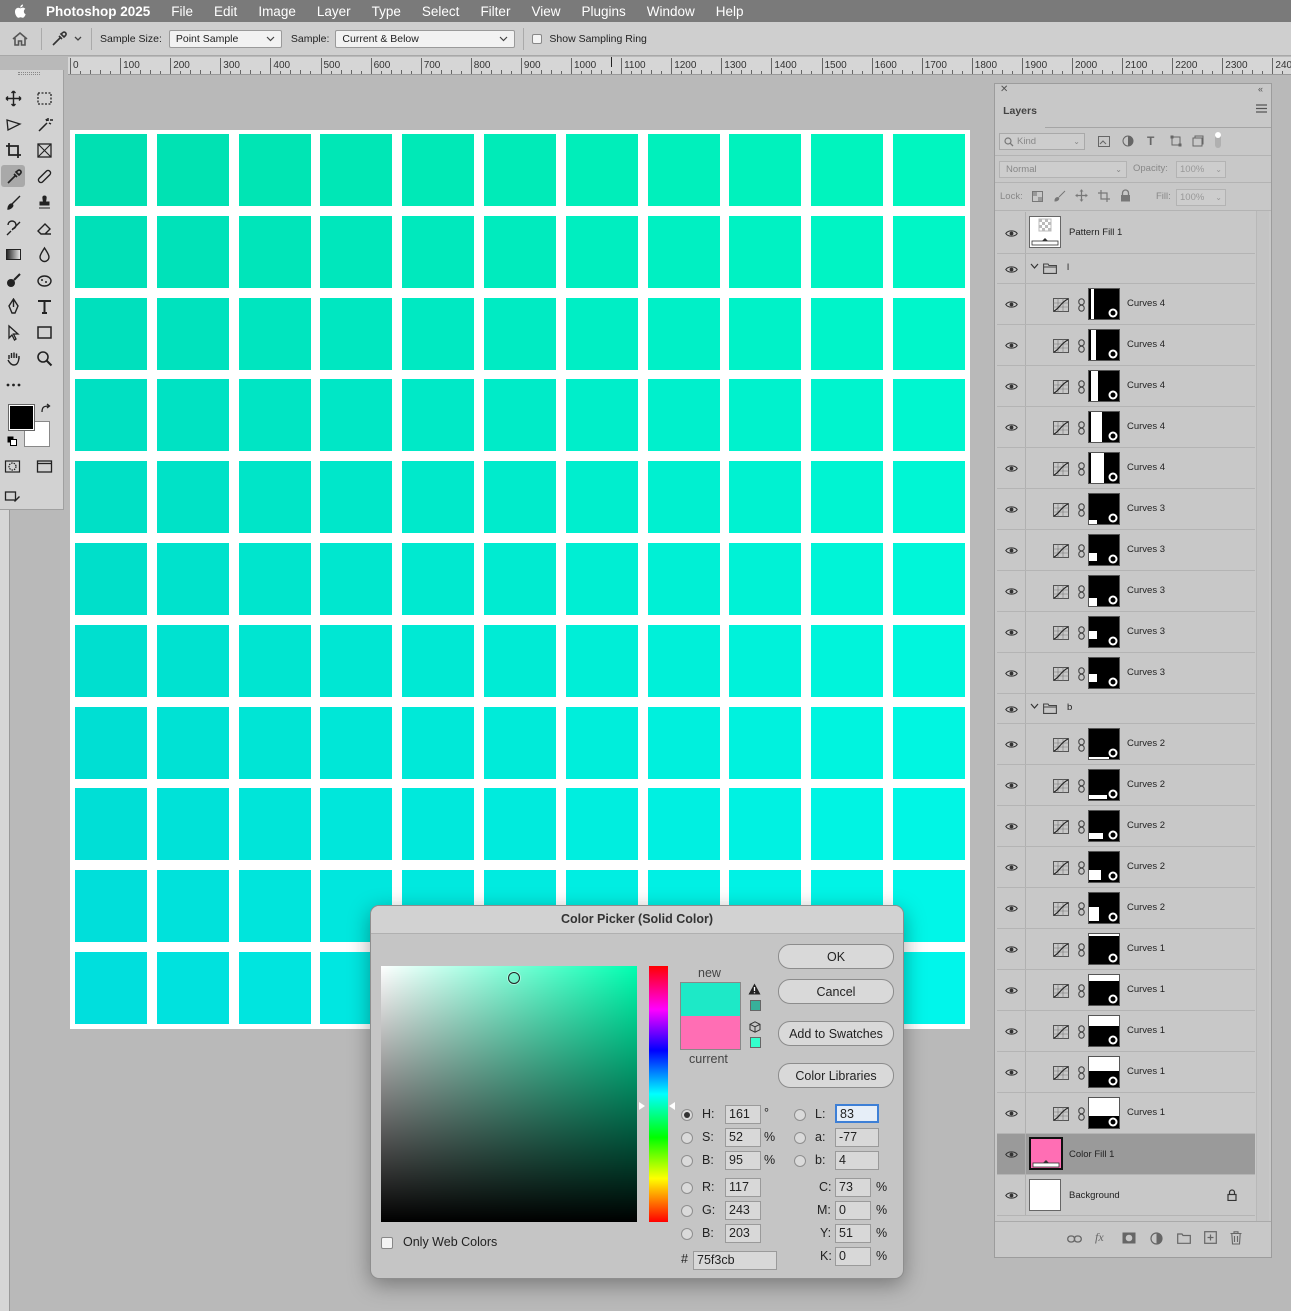 The height and width of the screenshot is (1311, 1291). Describe the element at coordinates (13, 124) in the screenshot. I see `lasso-tool-icon` at that location.